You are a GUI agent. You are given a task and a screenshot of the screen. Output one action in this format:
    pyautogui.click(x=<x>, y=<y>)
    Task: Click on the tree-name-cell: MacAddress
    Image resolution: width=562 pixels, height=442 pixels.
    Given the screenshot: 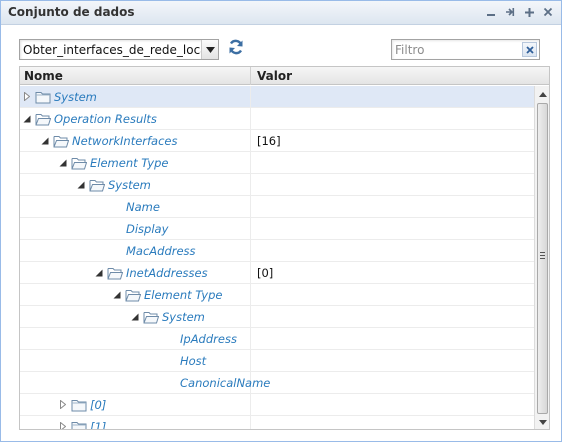 What is the action you would take?
    pyautogui.click(x=135, y=250)
    